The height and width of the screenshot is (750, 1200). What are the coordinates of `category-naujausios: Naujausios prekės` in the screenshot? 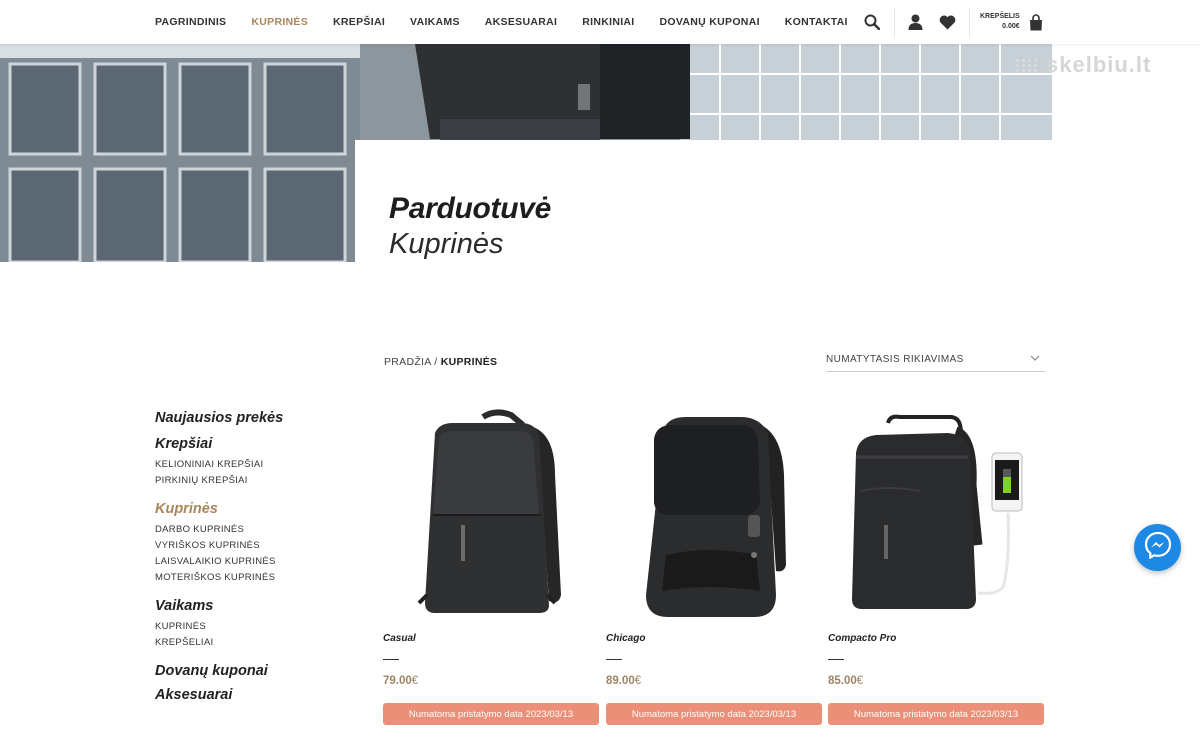 It's located at (255, 418).